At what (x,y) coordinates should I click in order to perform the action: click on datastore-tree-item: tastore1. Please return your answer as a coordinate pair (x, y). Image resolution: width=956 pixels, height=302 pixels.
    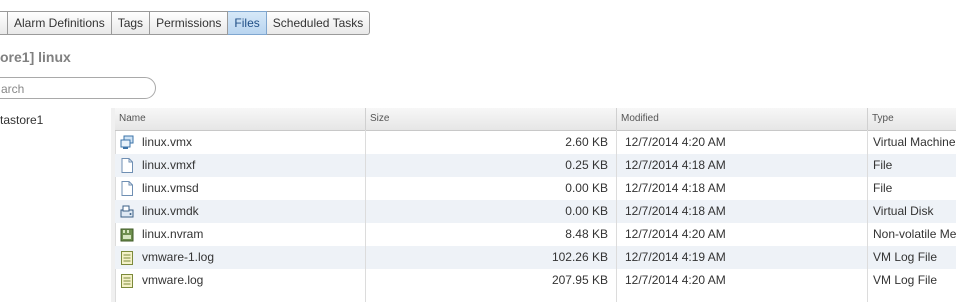
    Looking at the image, I should click on (21, 120).